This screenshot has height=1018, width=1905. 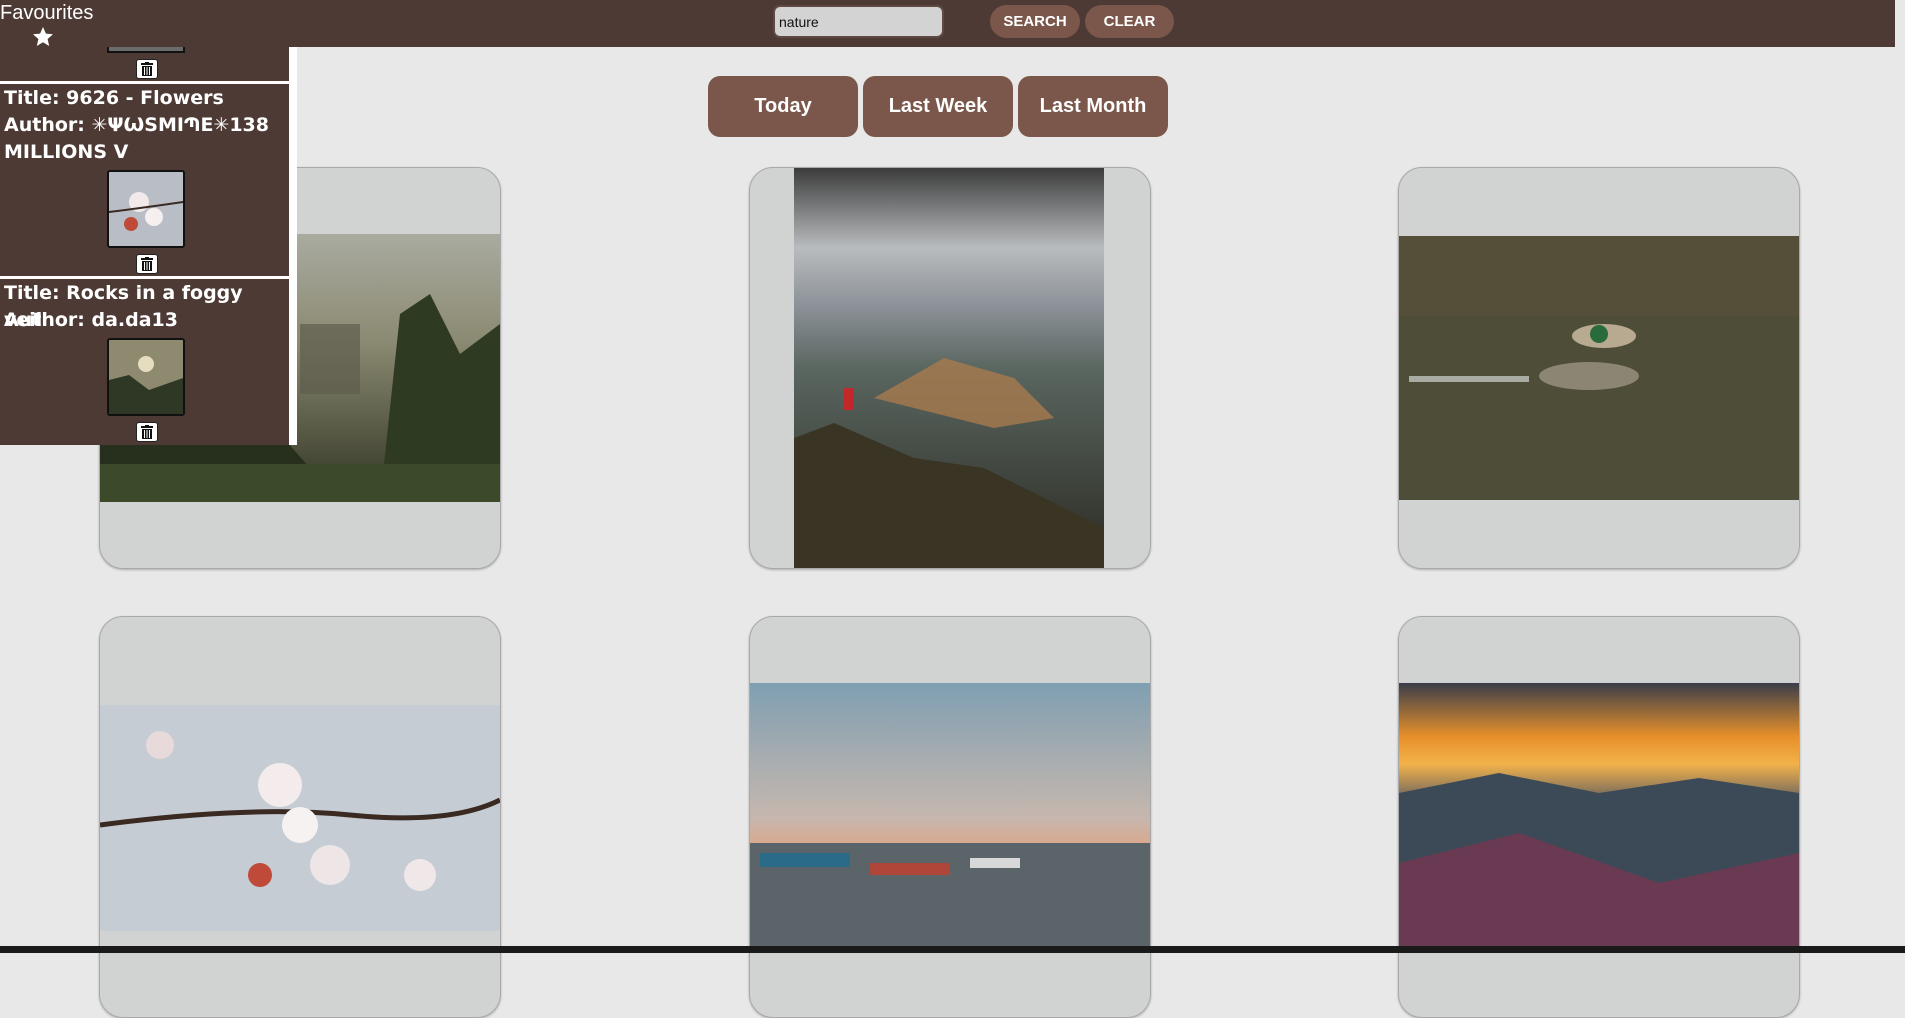 I want to click on harbour-boats-photo, so click(x=950, y=818).